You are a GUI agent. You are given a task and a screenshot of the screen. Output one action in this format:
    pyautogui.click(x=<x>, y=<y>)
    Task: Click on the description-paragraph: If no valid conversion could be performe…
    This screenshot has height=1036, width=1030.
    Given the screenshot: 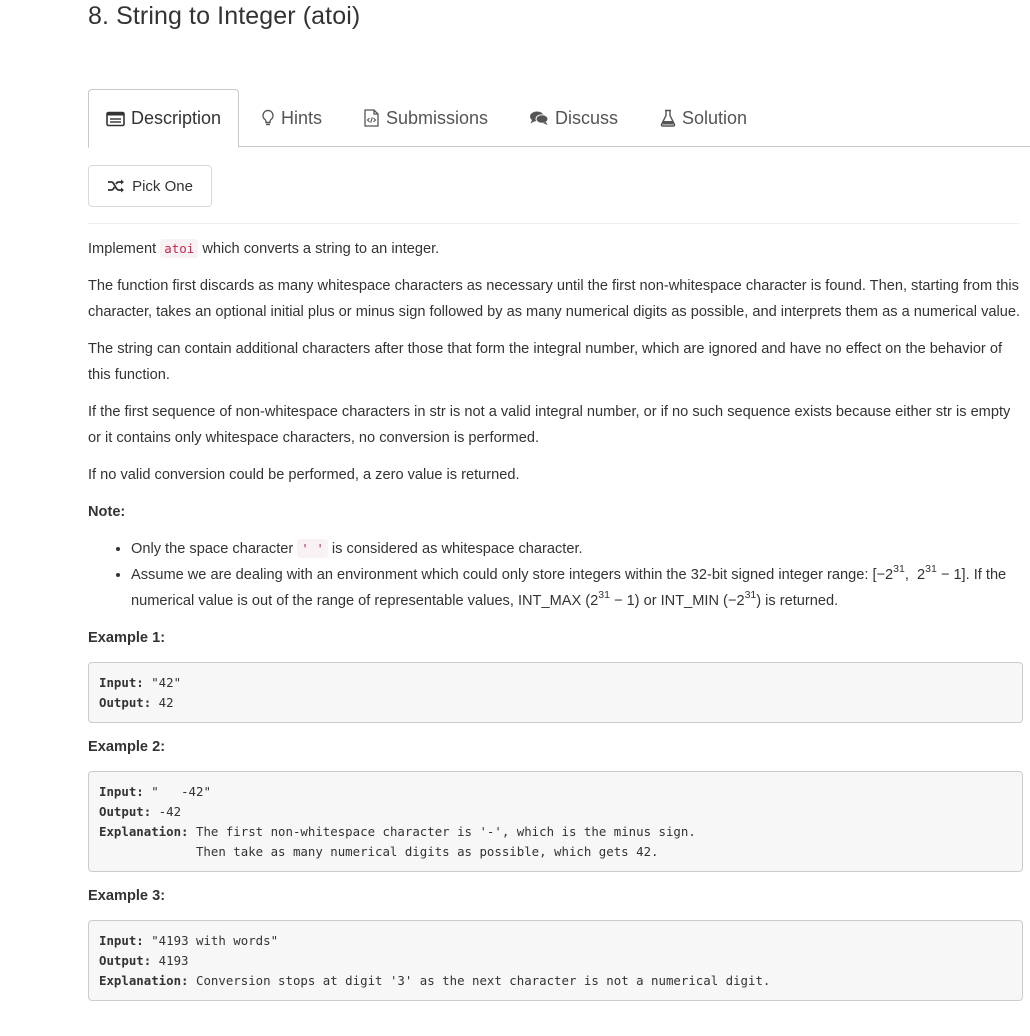 What is the action you would take?
    pyautogui.click(x=304, y=475)
    